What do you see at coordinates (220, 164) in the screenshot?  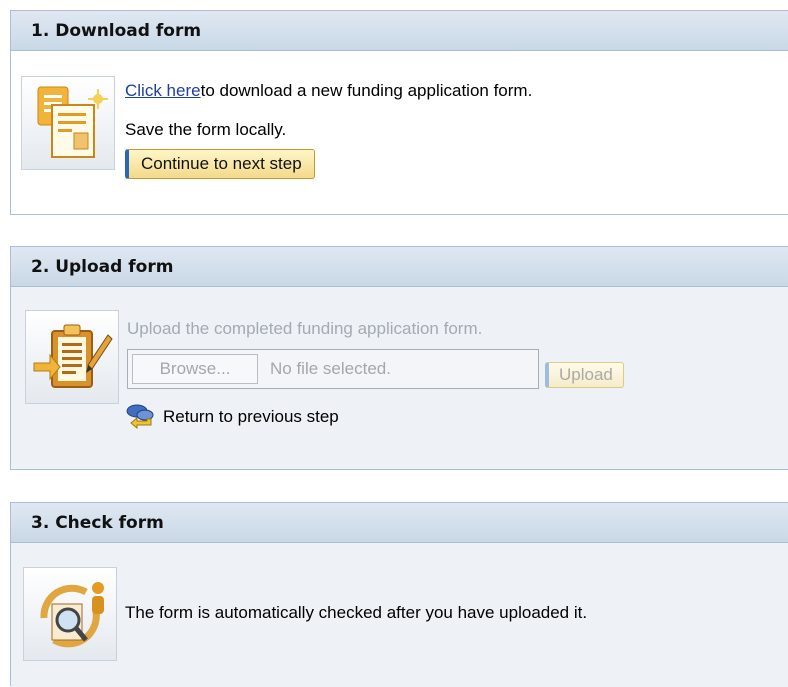 I see `continue-button: Continue to next step` at bounding box center [220, 164].